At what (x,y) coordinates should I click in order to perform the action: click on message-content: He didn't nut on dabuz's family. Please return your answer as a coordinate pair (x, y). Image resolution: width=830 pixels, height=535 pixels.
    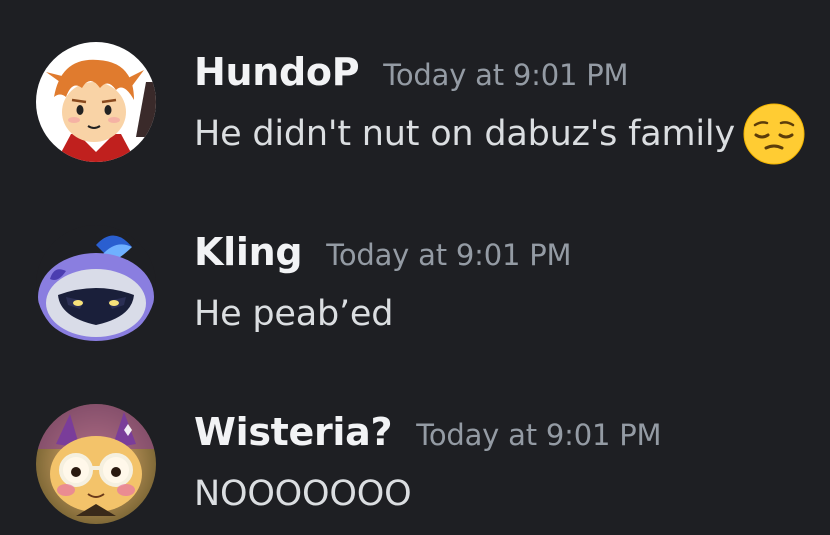
    Looking at the image, I should click on (499, 134).